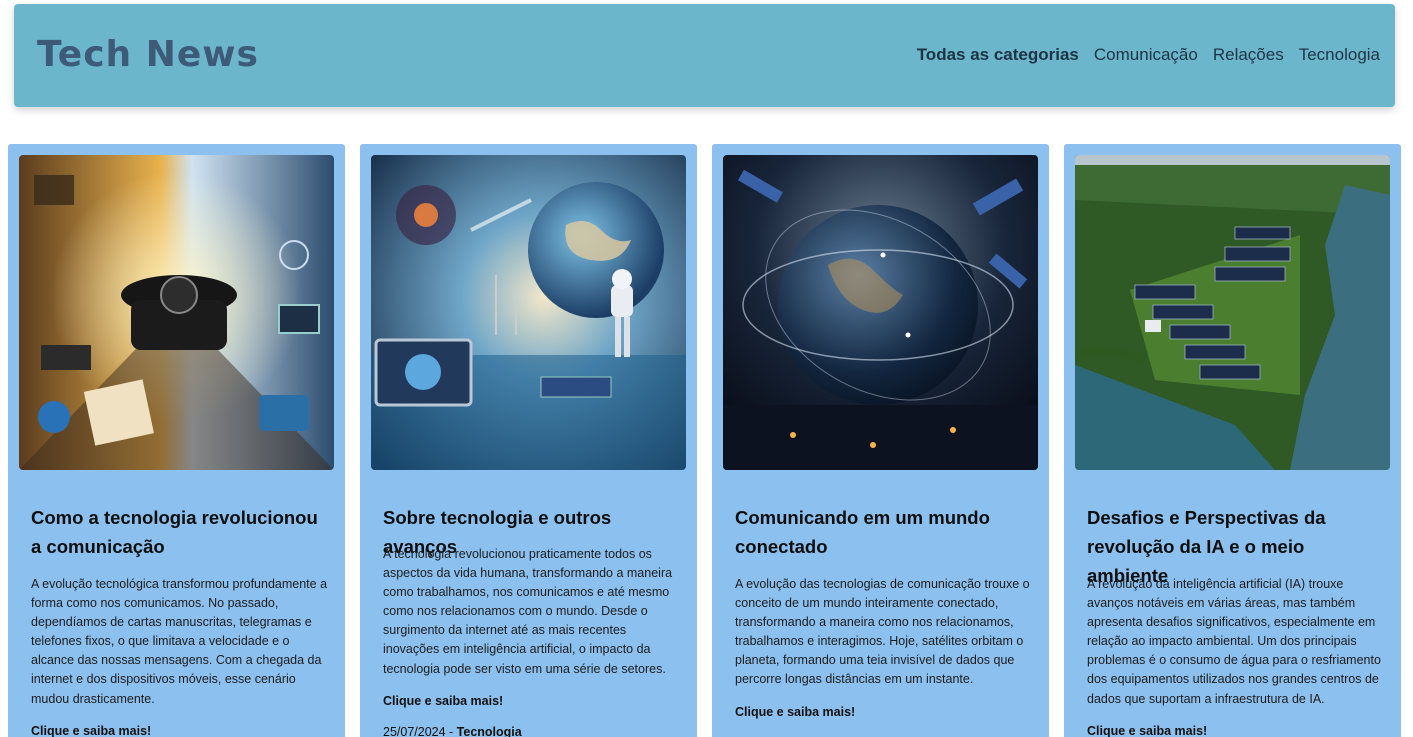 The image size is (1413, 737). I want to click on nav-relacoes: Relações, so click(1248, 55).